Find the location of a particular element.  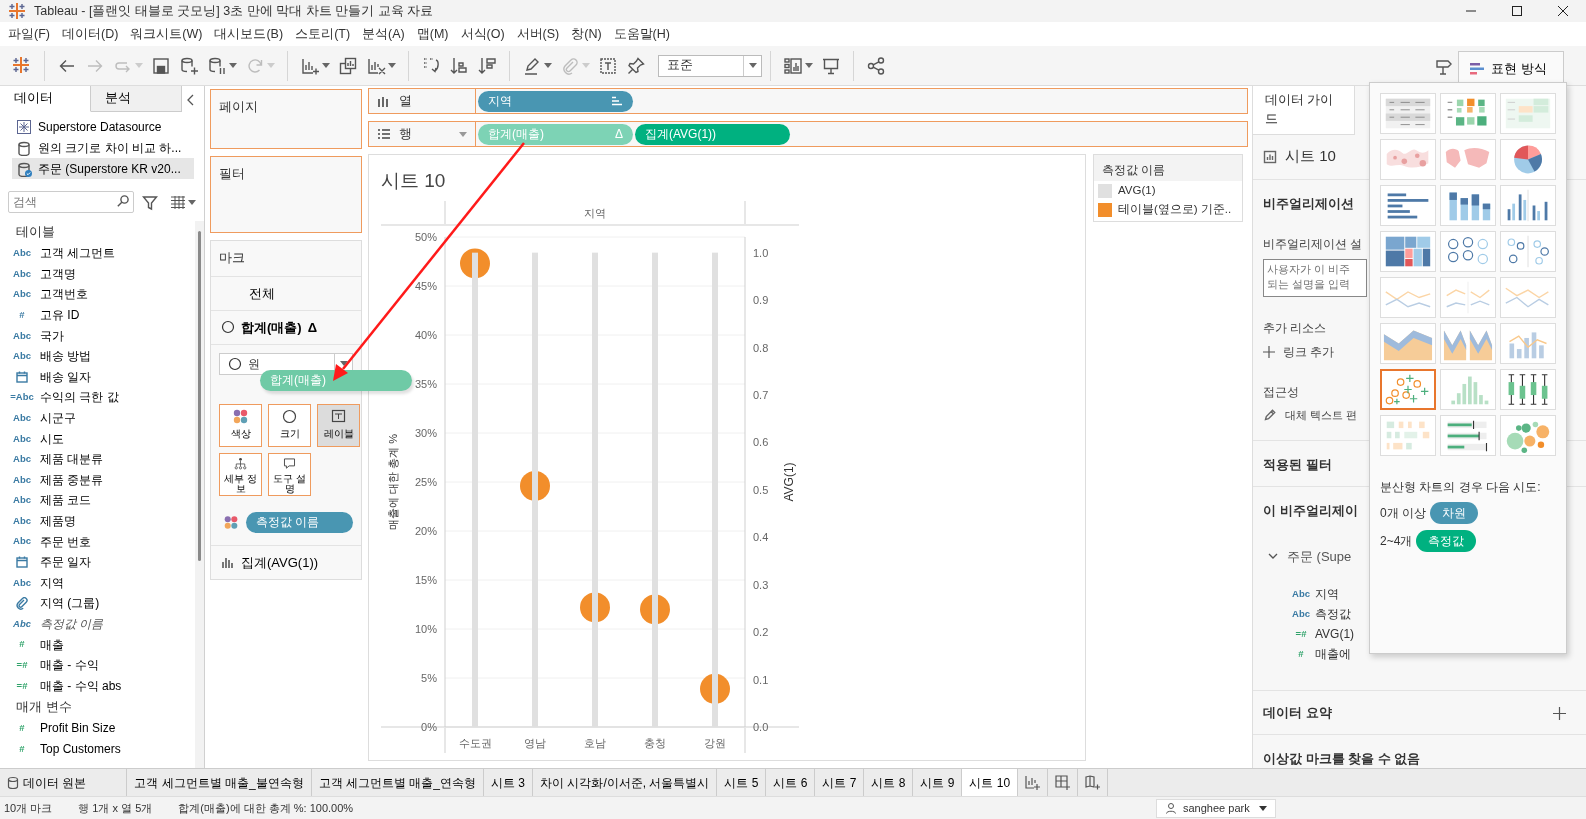

field-type-pill: 차원 is located at coordinates (1454, 513).